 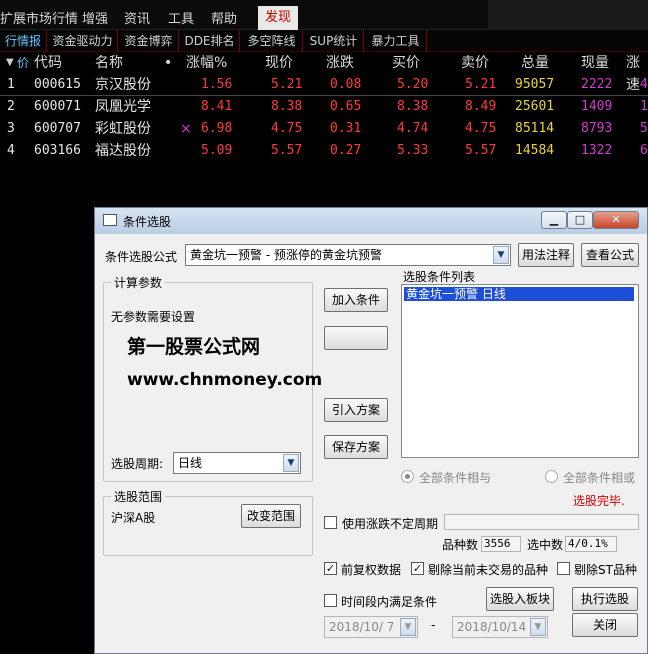 What do you see at coordinates (580, 220) in the screenshot?
I see `maximize-icon: □` at bounding box center [580, 220].